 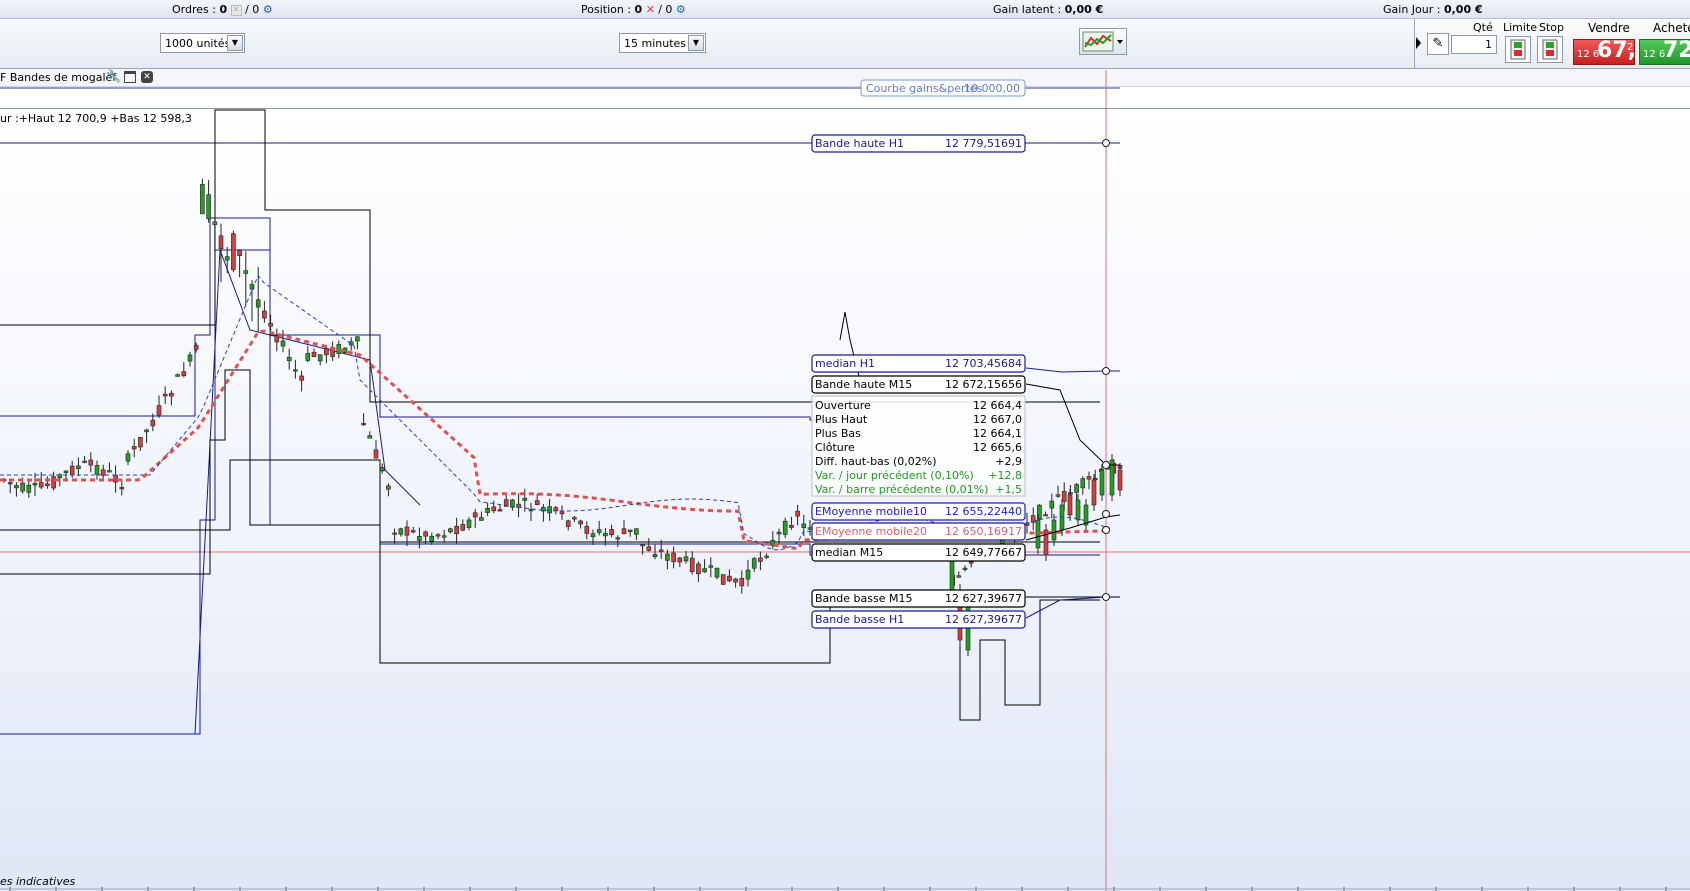 I want to click on tooltip-row-value: +1,5, so click(x=1008, y=489).